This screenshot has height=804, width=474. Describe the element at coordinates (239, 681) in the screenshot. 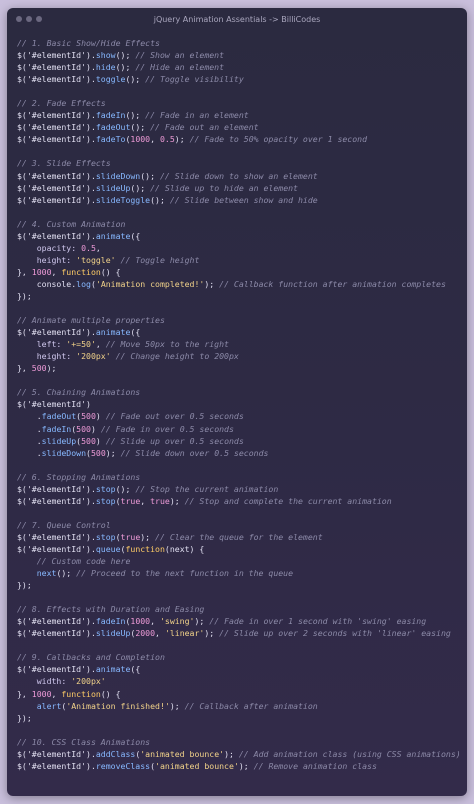

I see `code-line: width: '200px'` at that location.